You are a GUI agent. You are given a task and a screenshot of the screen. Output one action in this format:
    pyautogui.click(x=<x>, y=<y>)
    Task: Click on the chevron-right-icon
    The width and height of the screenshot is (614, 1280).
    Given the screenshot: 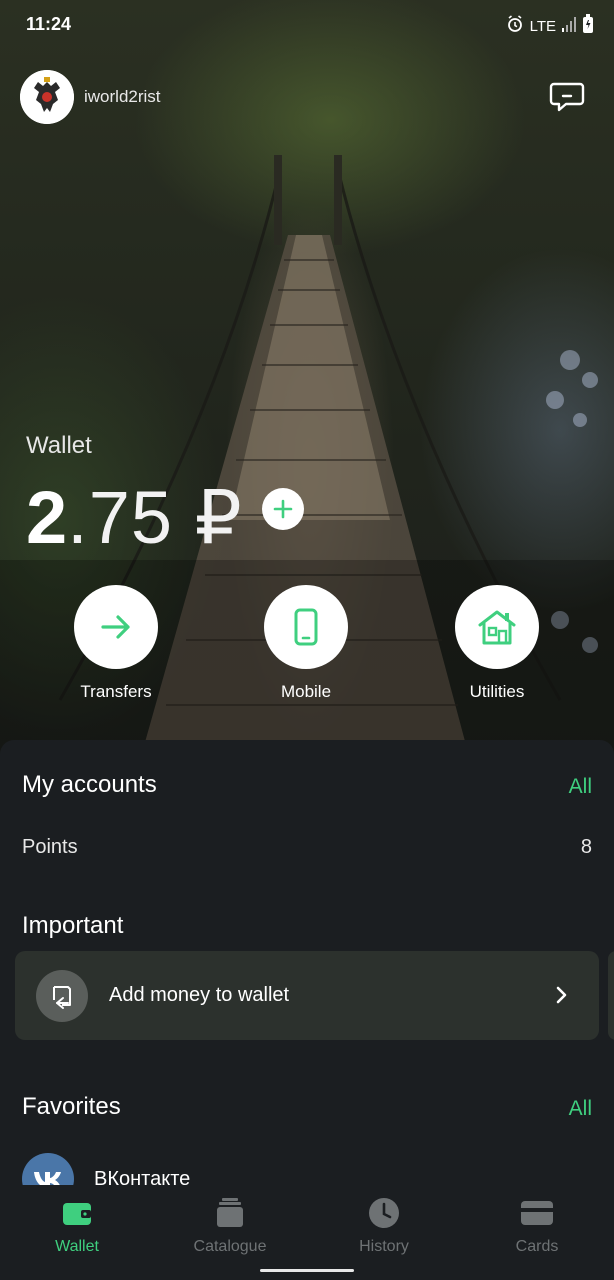 What is the action you would take?
    pyautogui.click(x=562, y=997)
    